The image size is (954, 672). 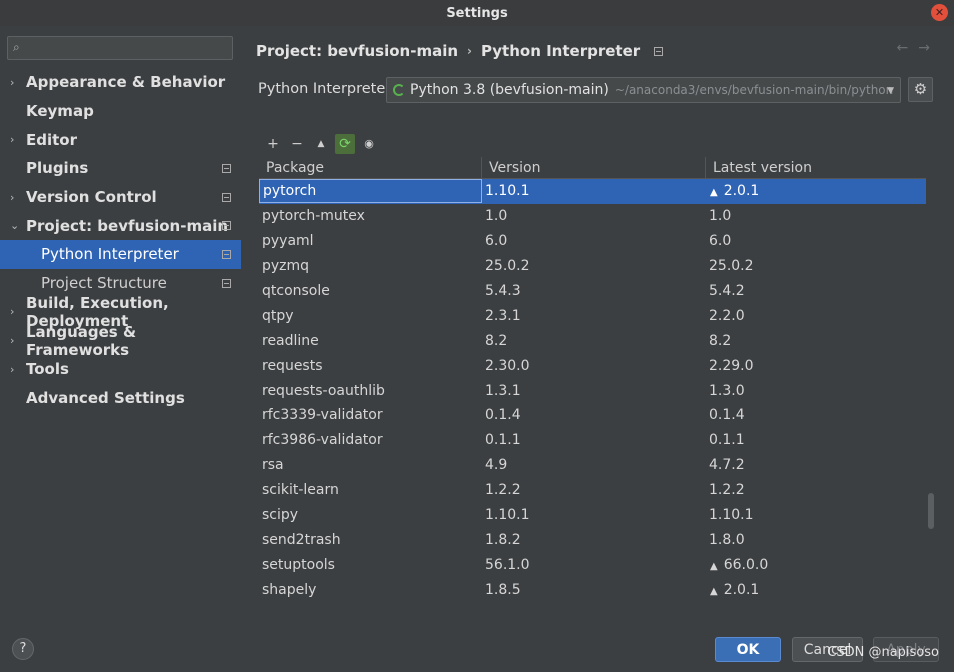 I want to click on help-button: ?, so click(x=23, y=649).